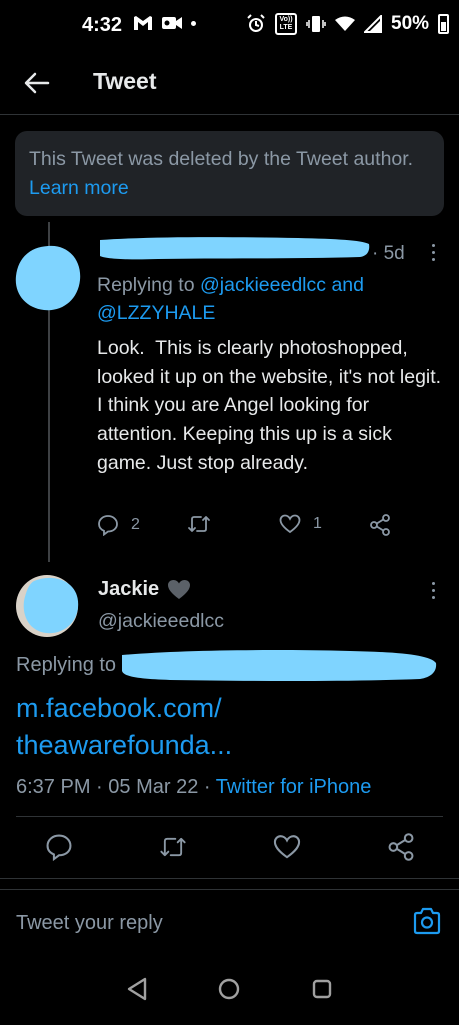 The width and height of the screenshot is (459, 1025). Describe the element at coordinates (172, 23) in the screenshot. I see `video-icon` at that location.